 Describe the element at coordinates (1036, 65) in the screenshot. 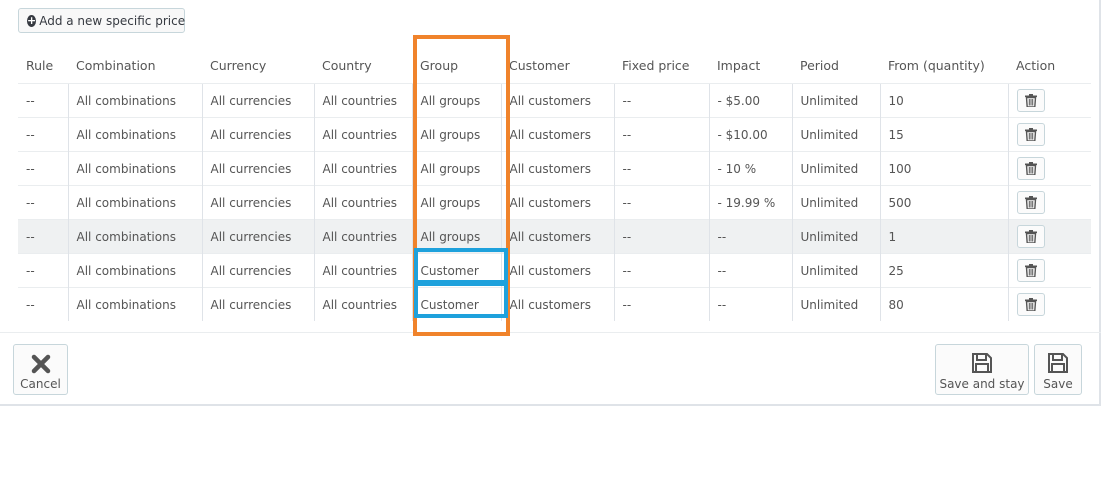

I see `column-header-action: Action` at that location.